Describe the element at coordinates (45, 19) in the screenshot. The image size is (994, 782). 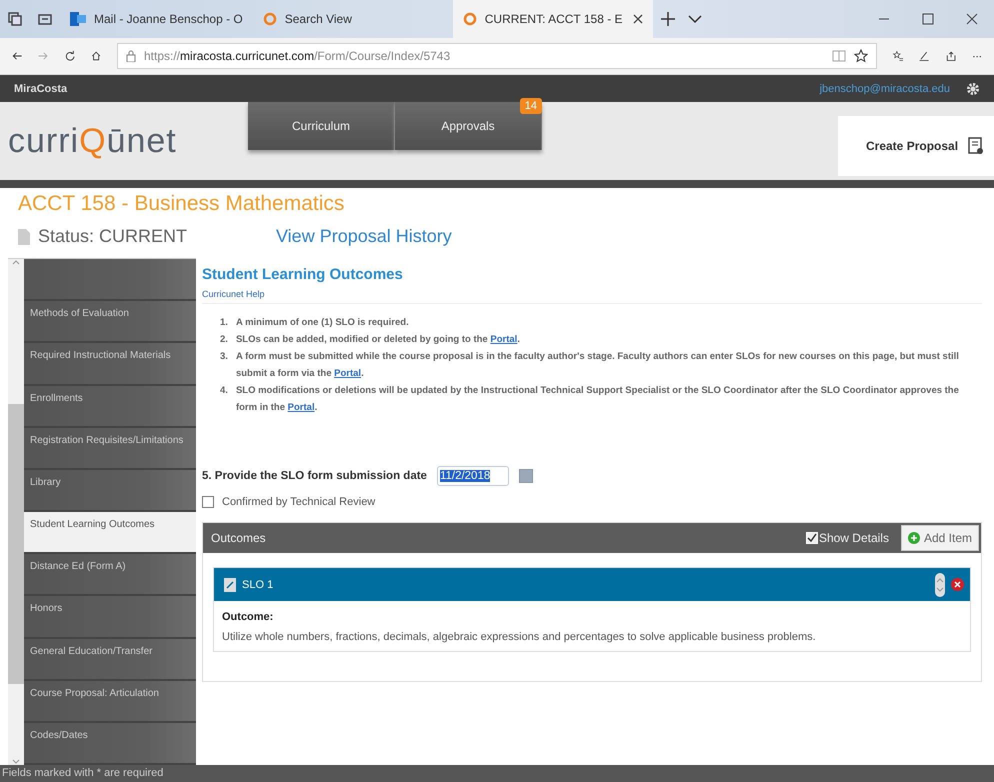
I see `set-aside-tabs-icon` at that location.